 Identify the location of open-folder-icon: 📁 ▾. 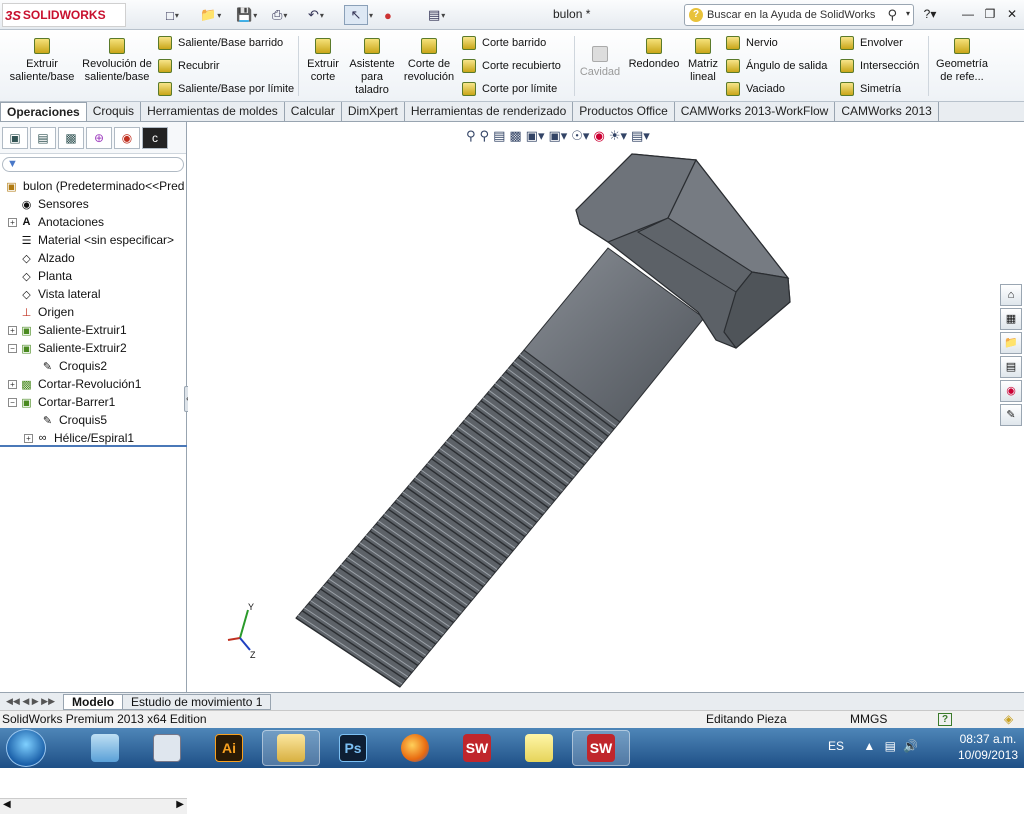
(210, 15).